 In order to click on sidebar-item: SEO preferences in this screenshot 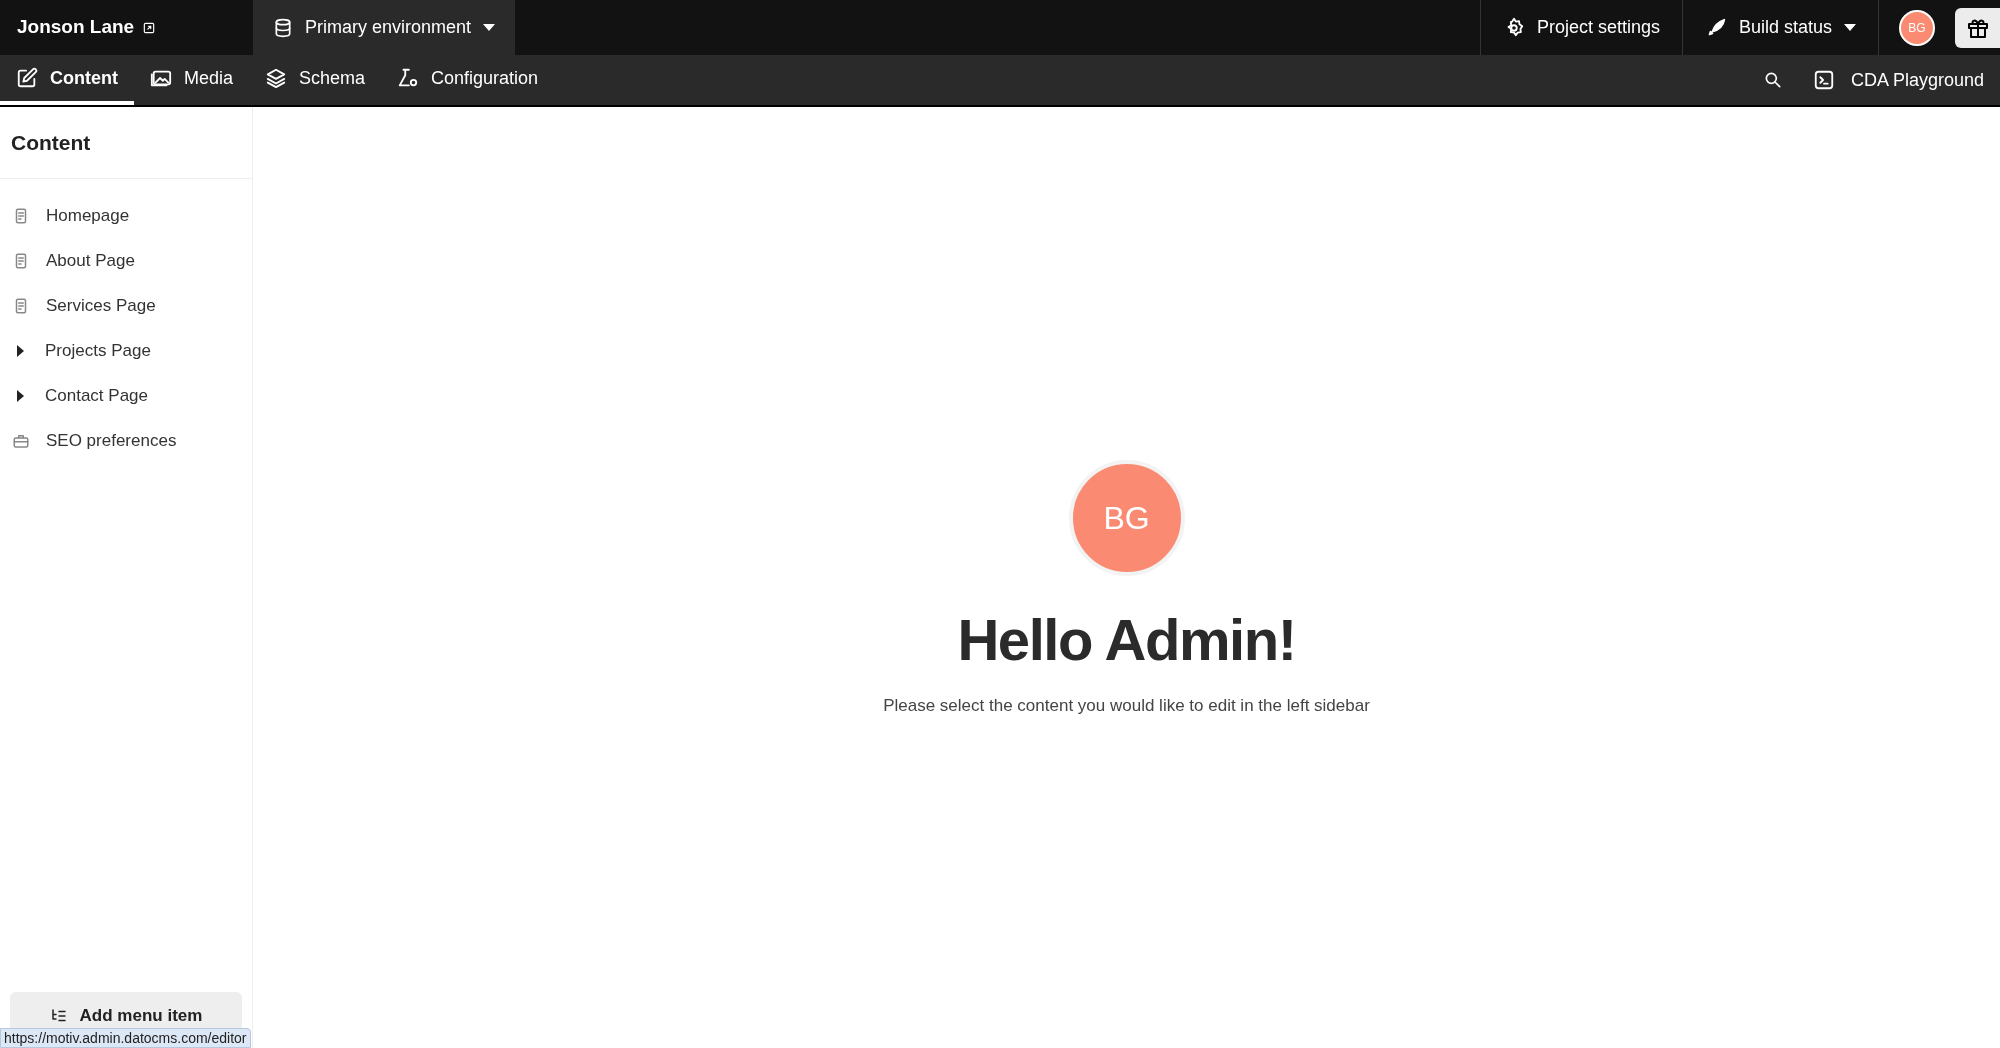, I will do `click(126, 440)`.